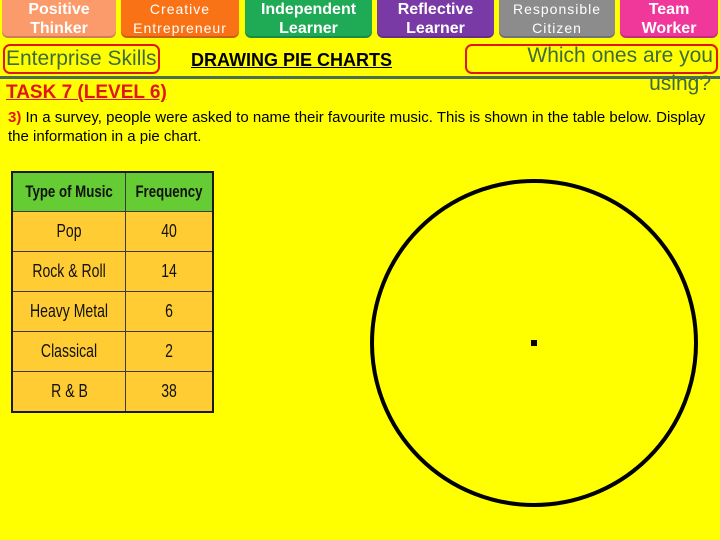 The image size is (720, 540). I want to click on pie-centre-point, so click(534, 343).